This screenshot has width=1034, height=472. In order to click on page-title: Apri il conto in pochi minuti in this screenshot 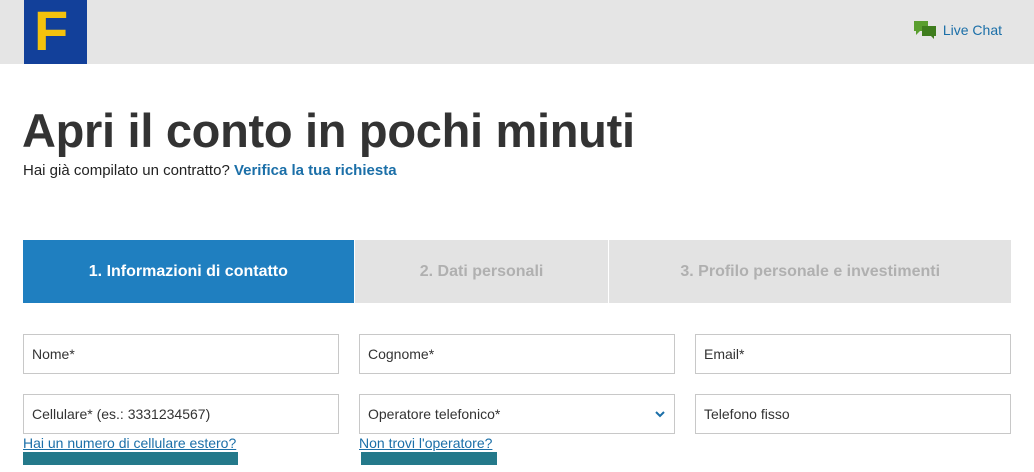, I will do `click(328, 130)`.